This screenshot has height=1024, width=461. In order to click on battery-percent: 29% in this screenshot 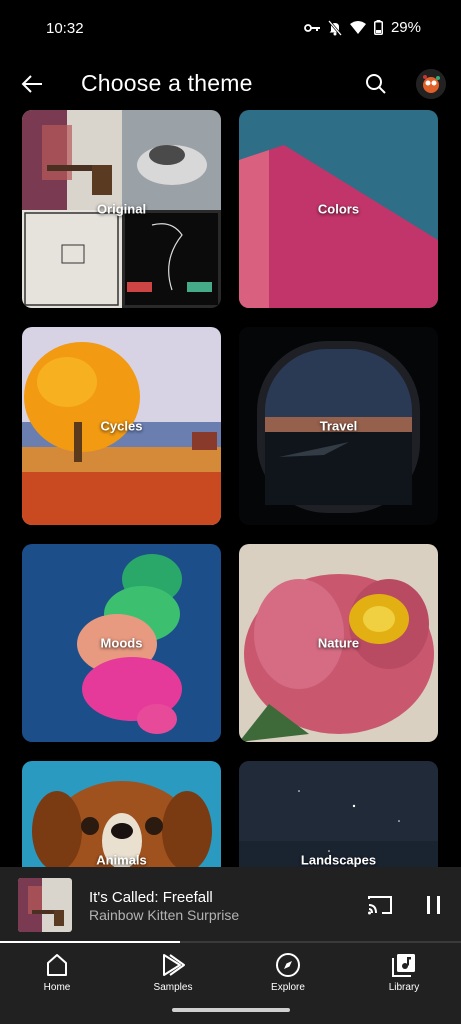, I will do `click(405, 27)`.